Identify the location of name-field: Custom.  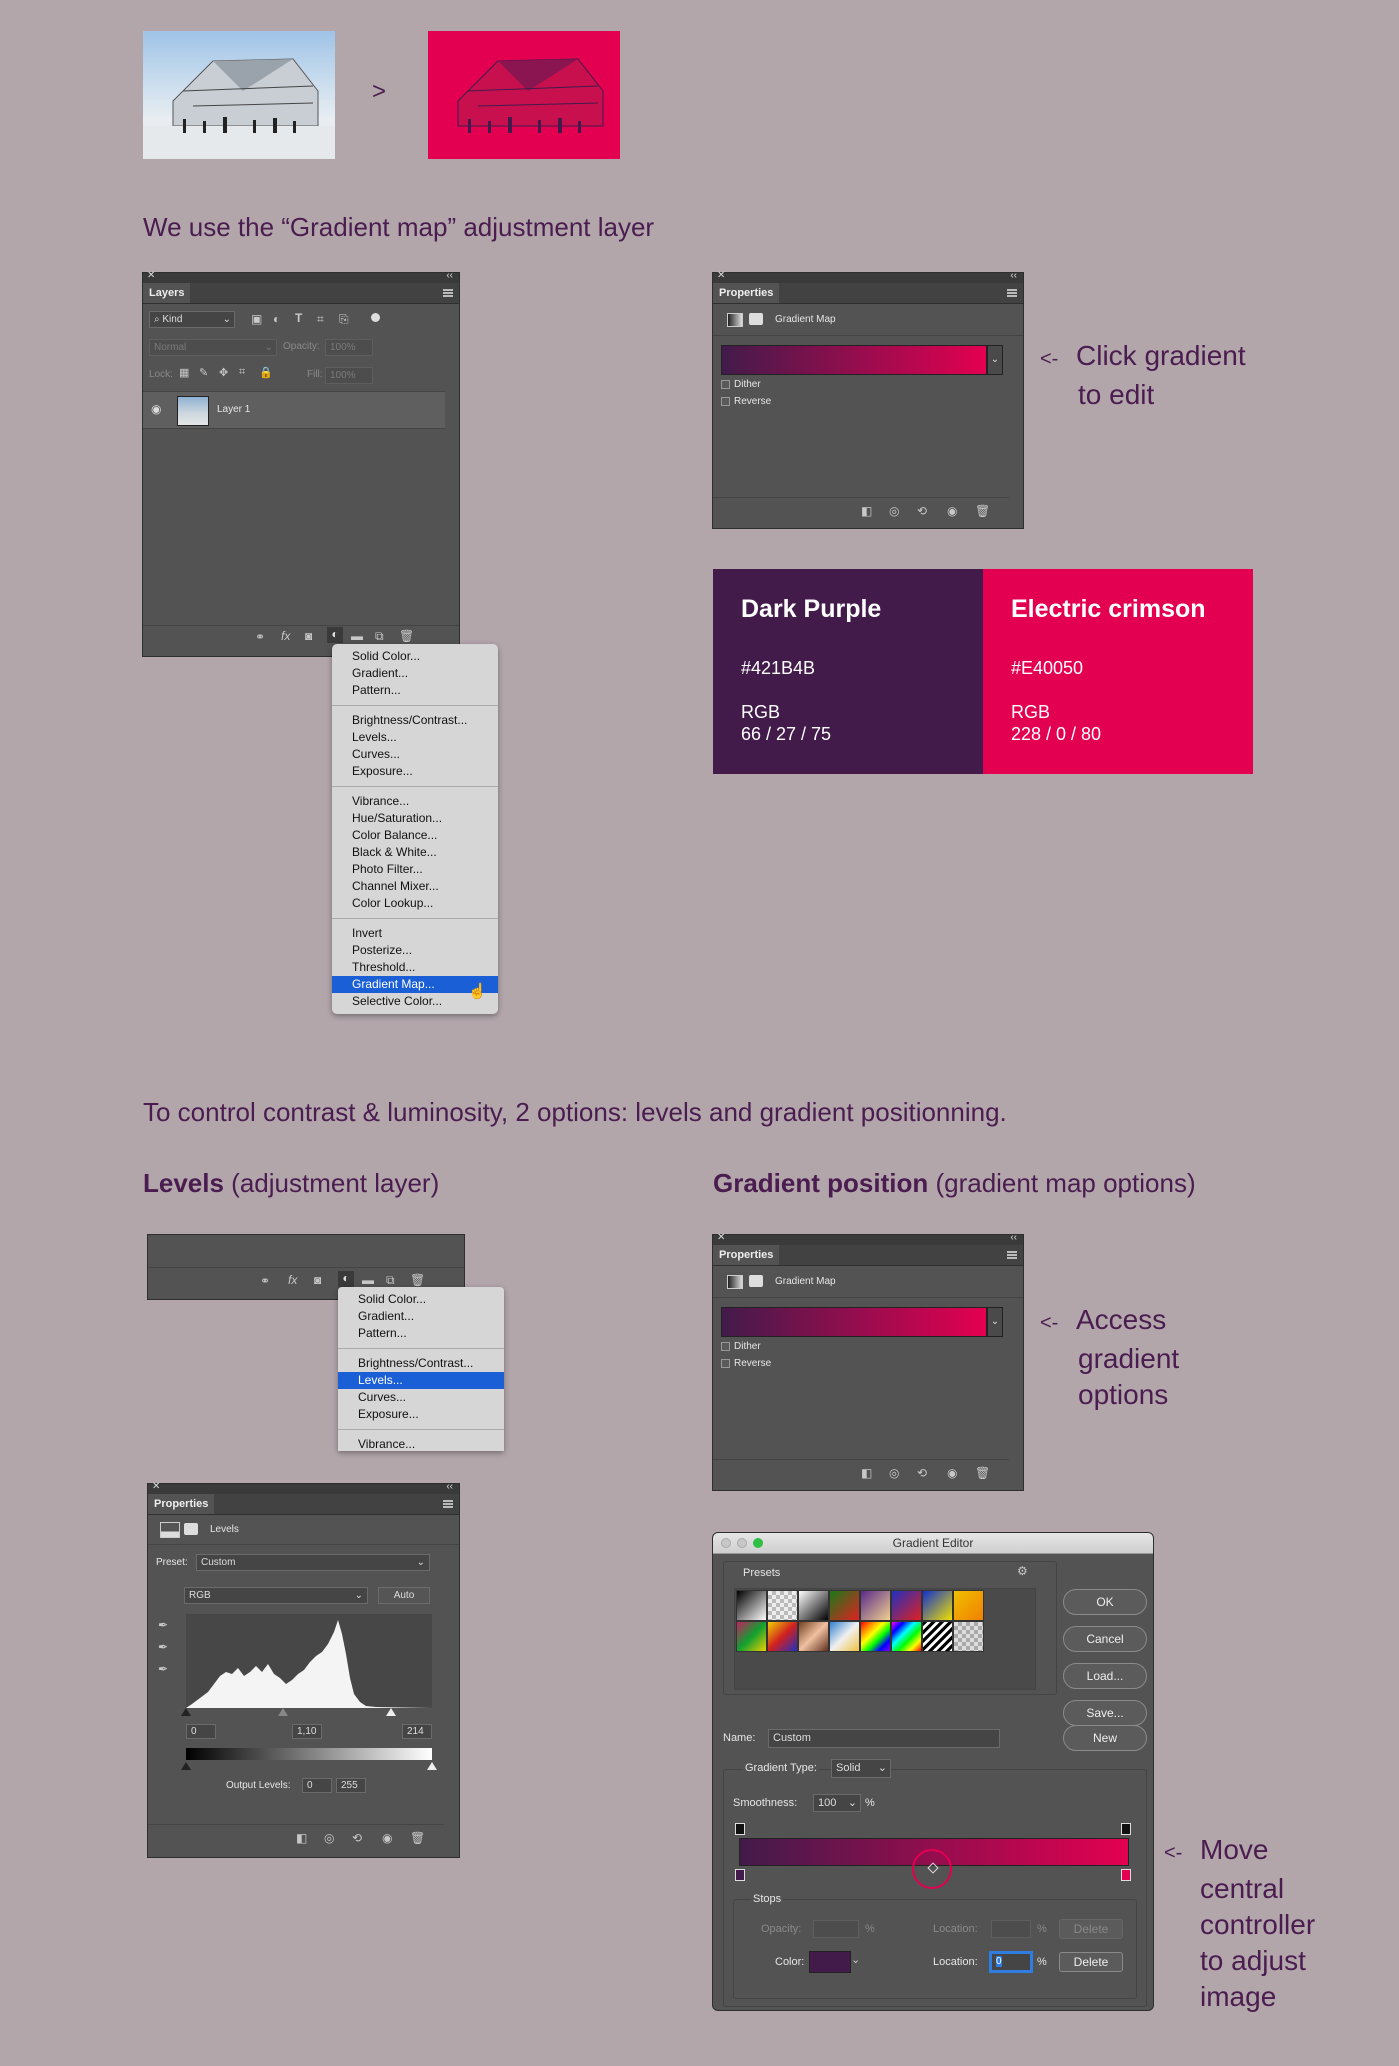
(884, 1738).